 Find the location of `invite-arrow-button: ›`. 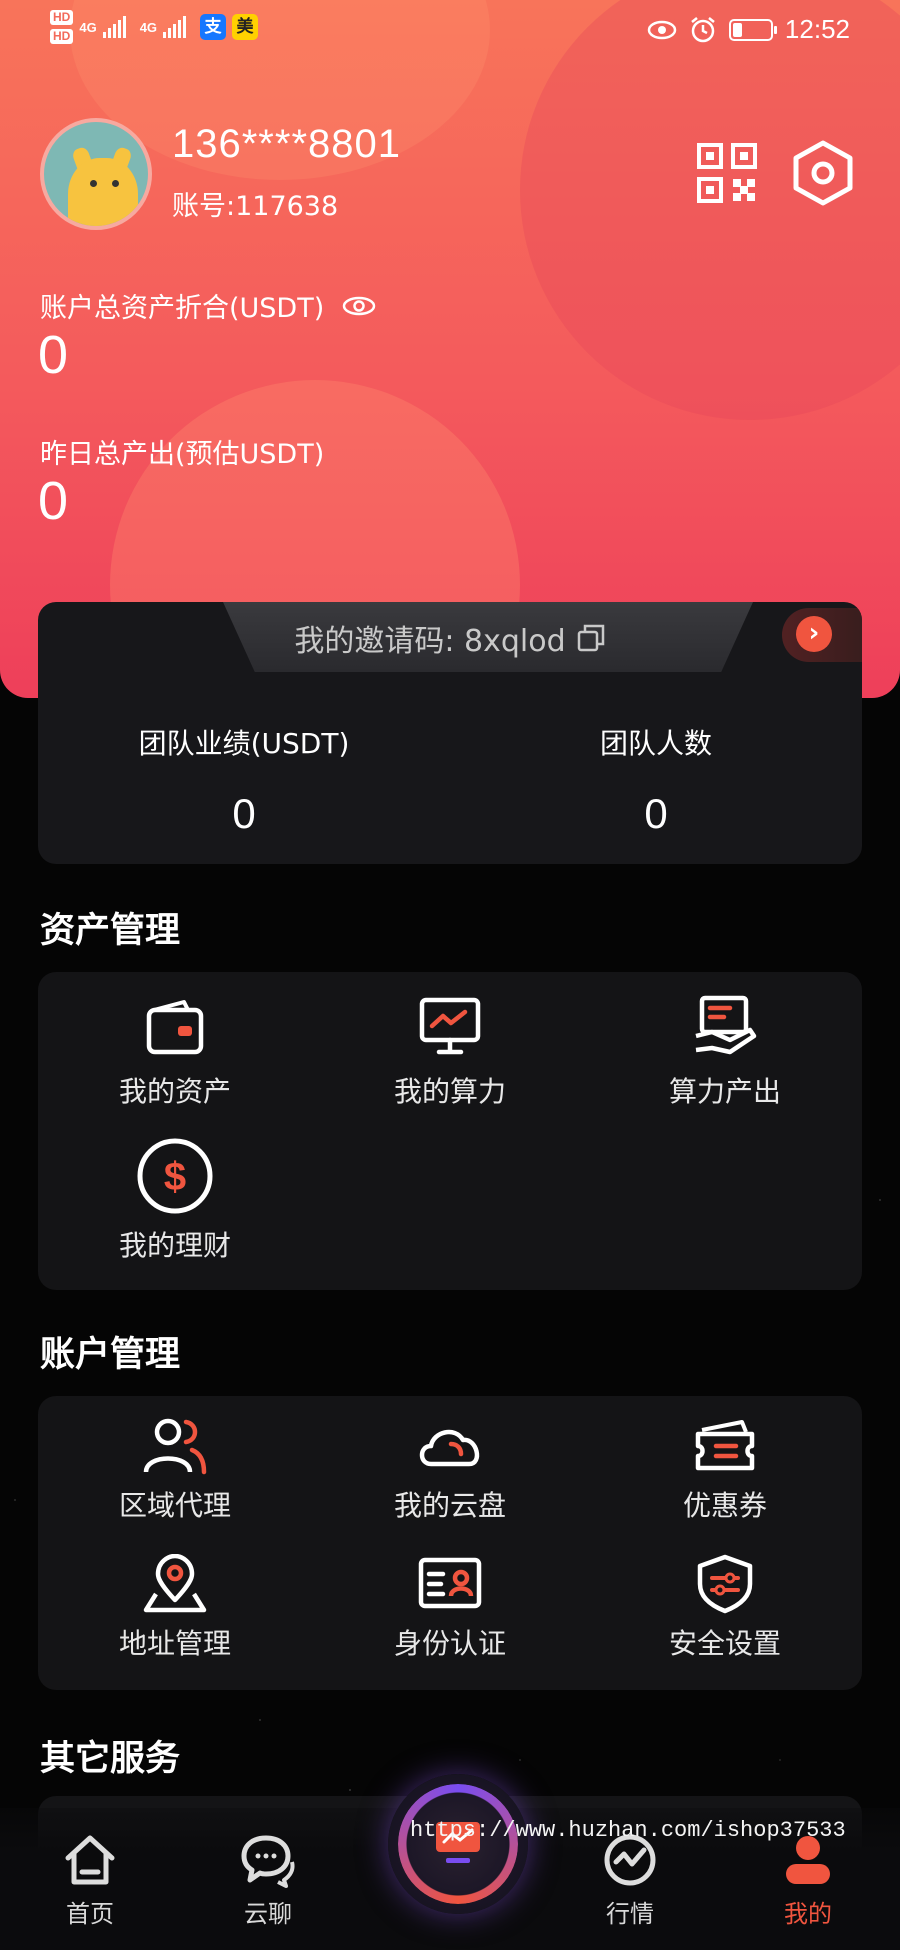

invite-arrow-button: › is located at coordinates (822, 635).